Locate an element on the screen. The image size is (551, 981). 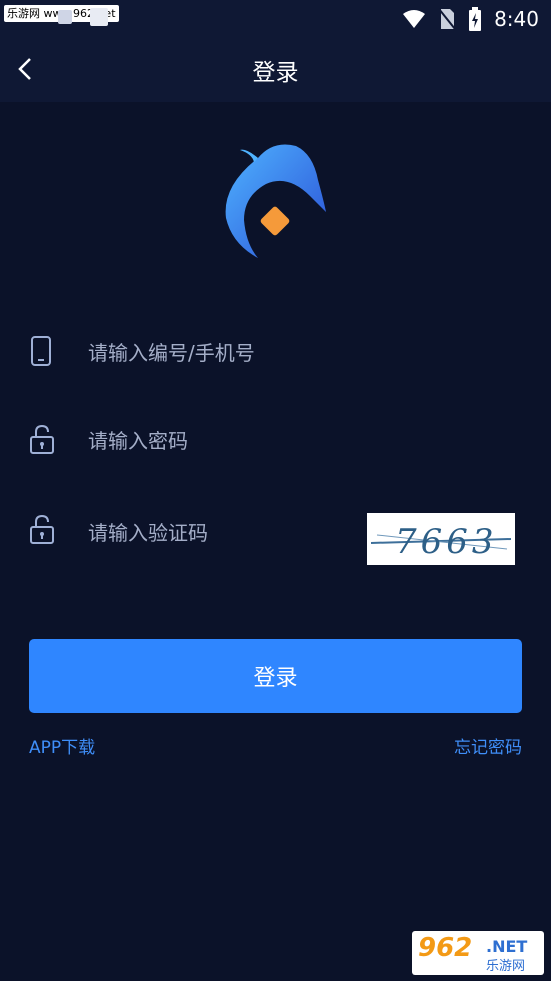
captcha-graphic: 7663 is located at coordinates (441, 542).